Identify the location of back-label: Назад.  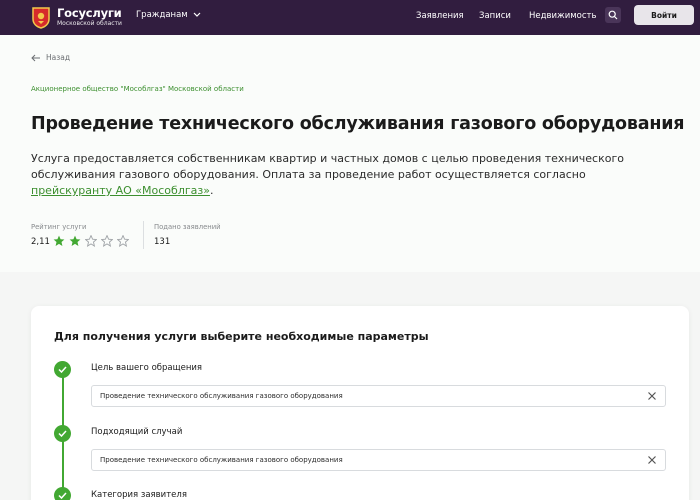
(58, 57).